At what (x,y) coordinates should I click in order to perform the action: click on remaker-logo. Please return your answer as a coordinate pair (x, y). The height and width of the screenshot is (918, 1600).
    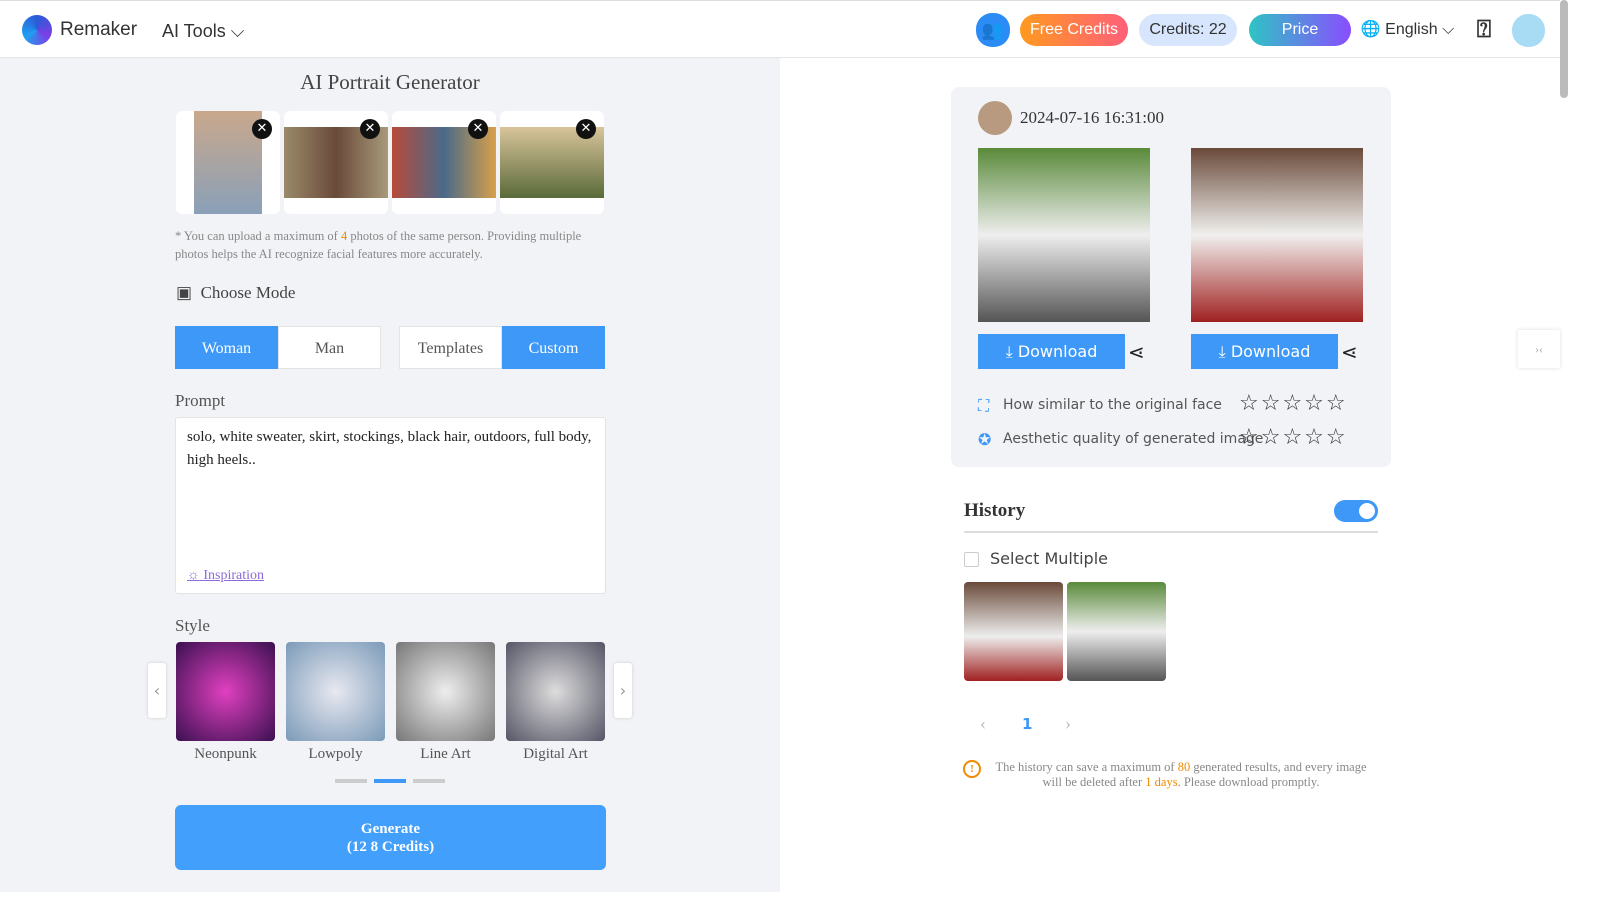
    Looking at the image, I should click on (37, 30).